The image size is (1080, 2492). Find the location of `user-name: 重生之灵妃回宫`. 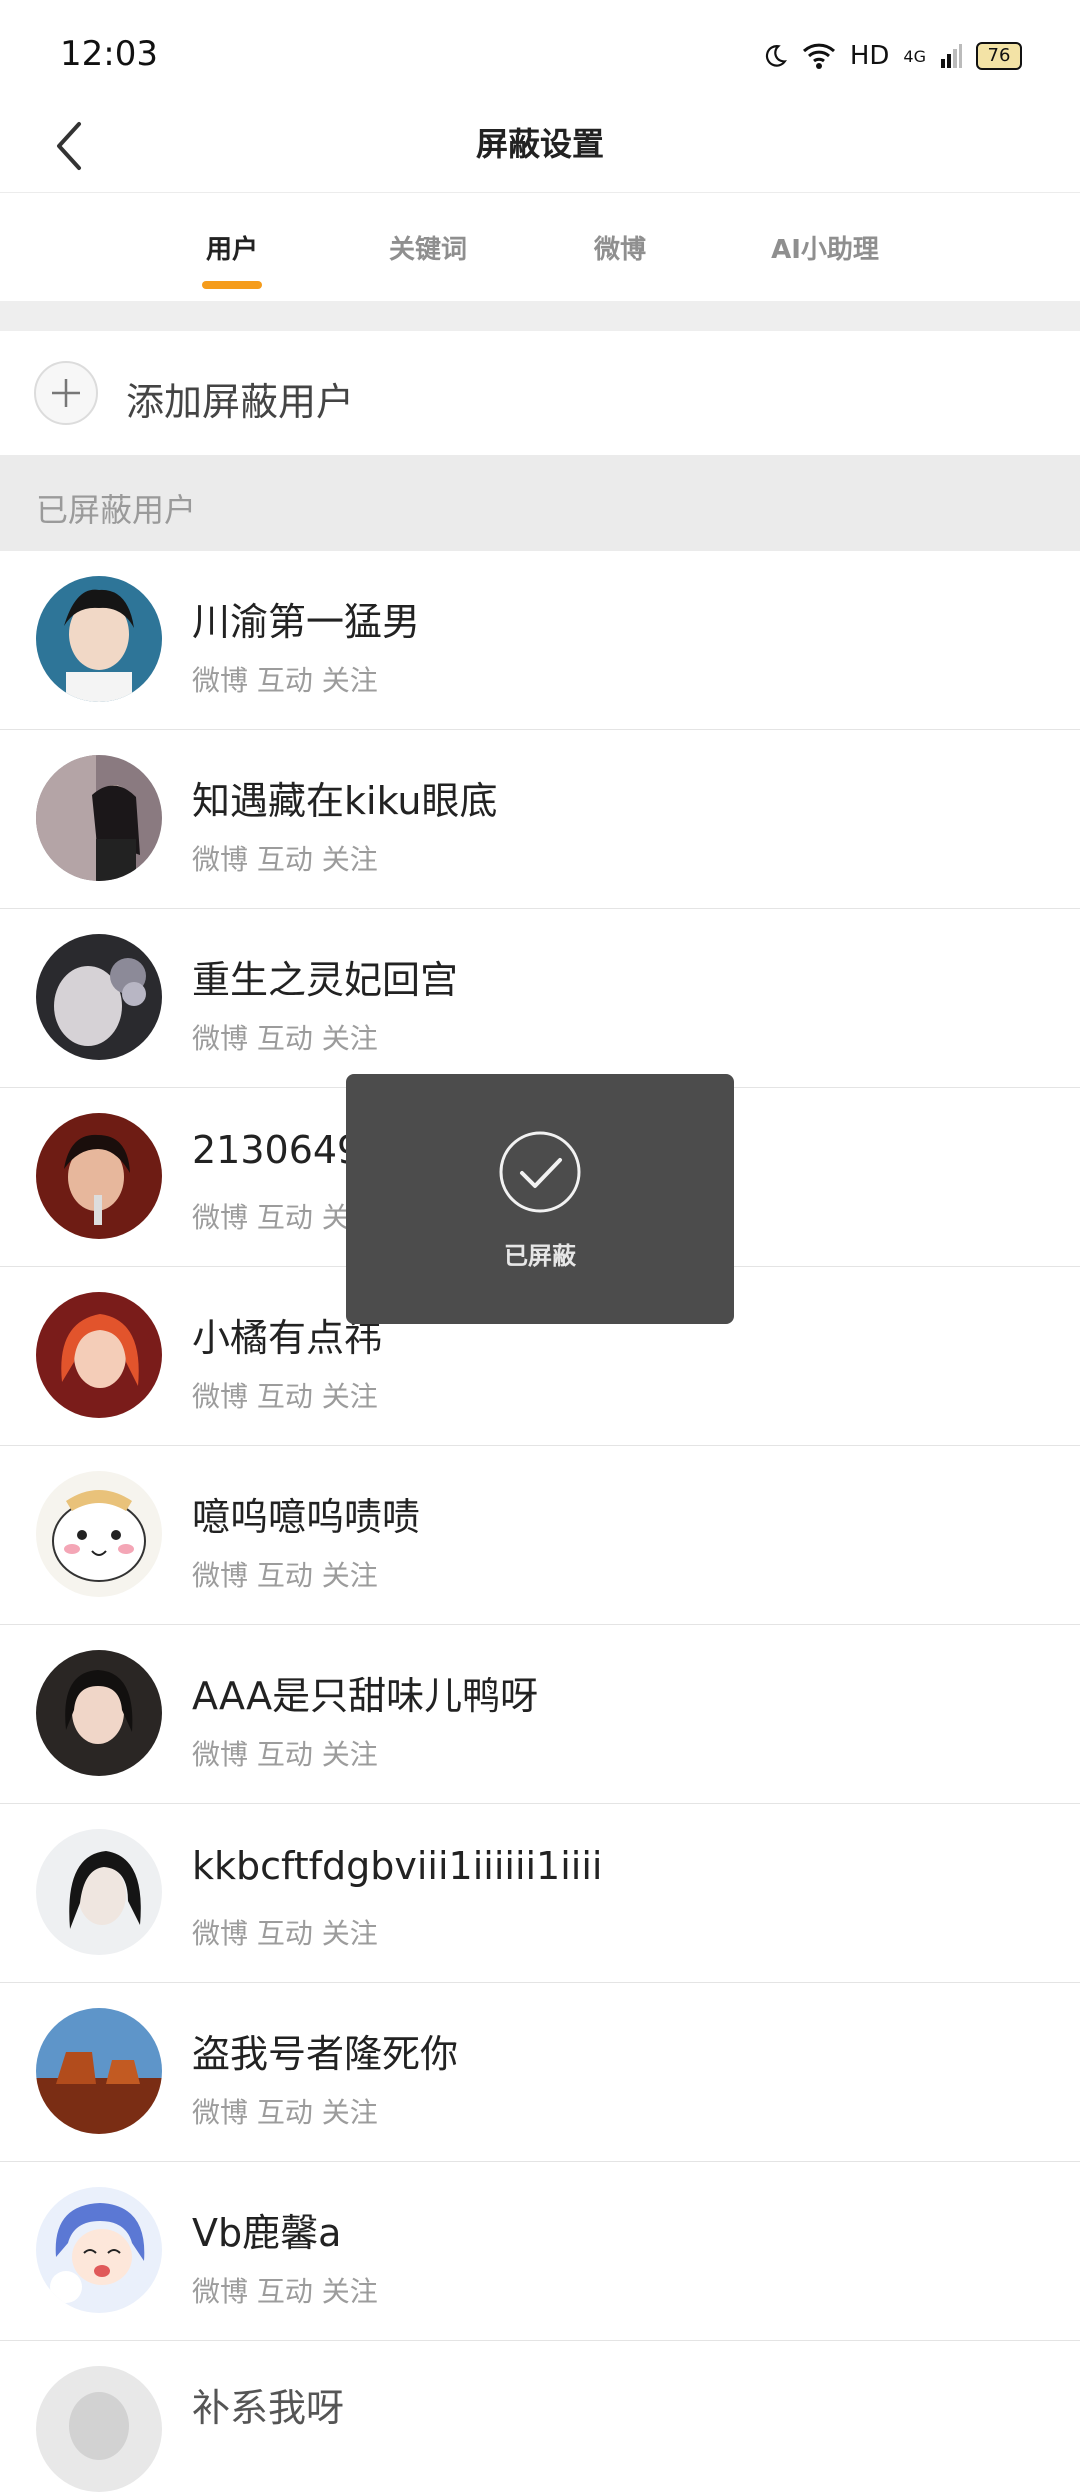

user-name: 重生之灵妃回宫 is located at coordinates (325, 980).